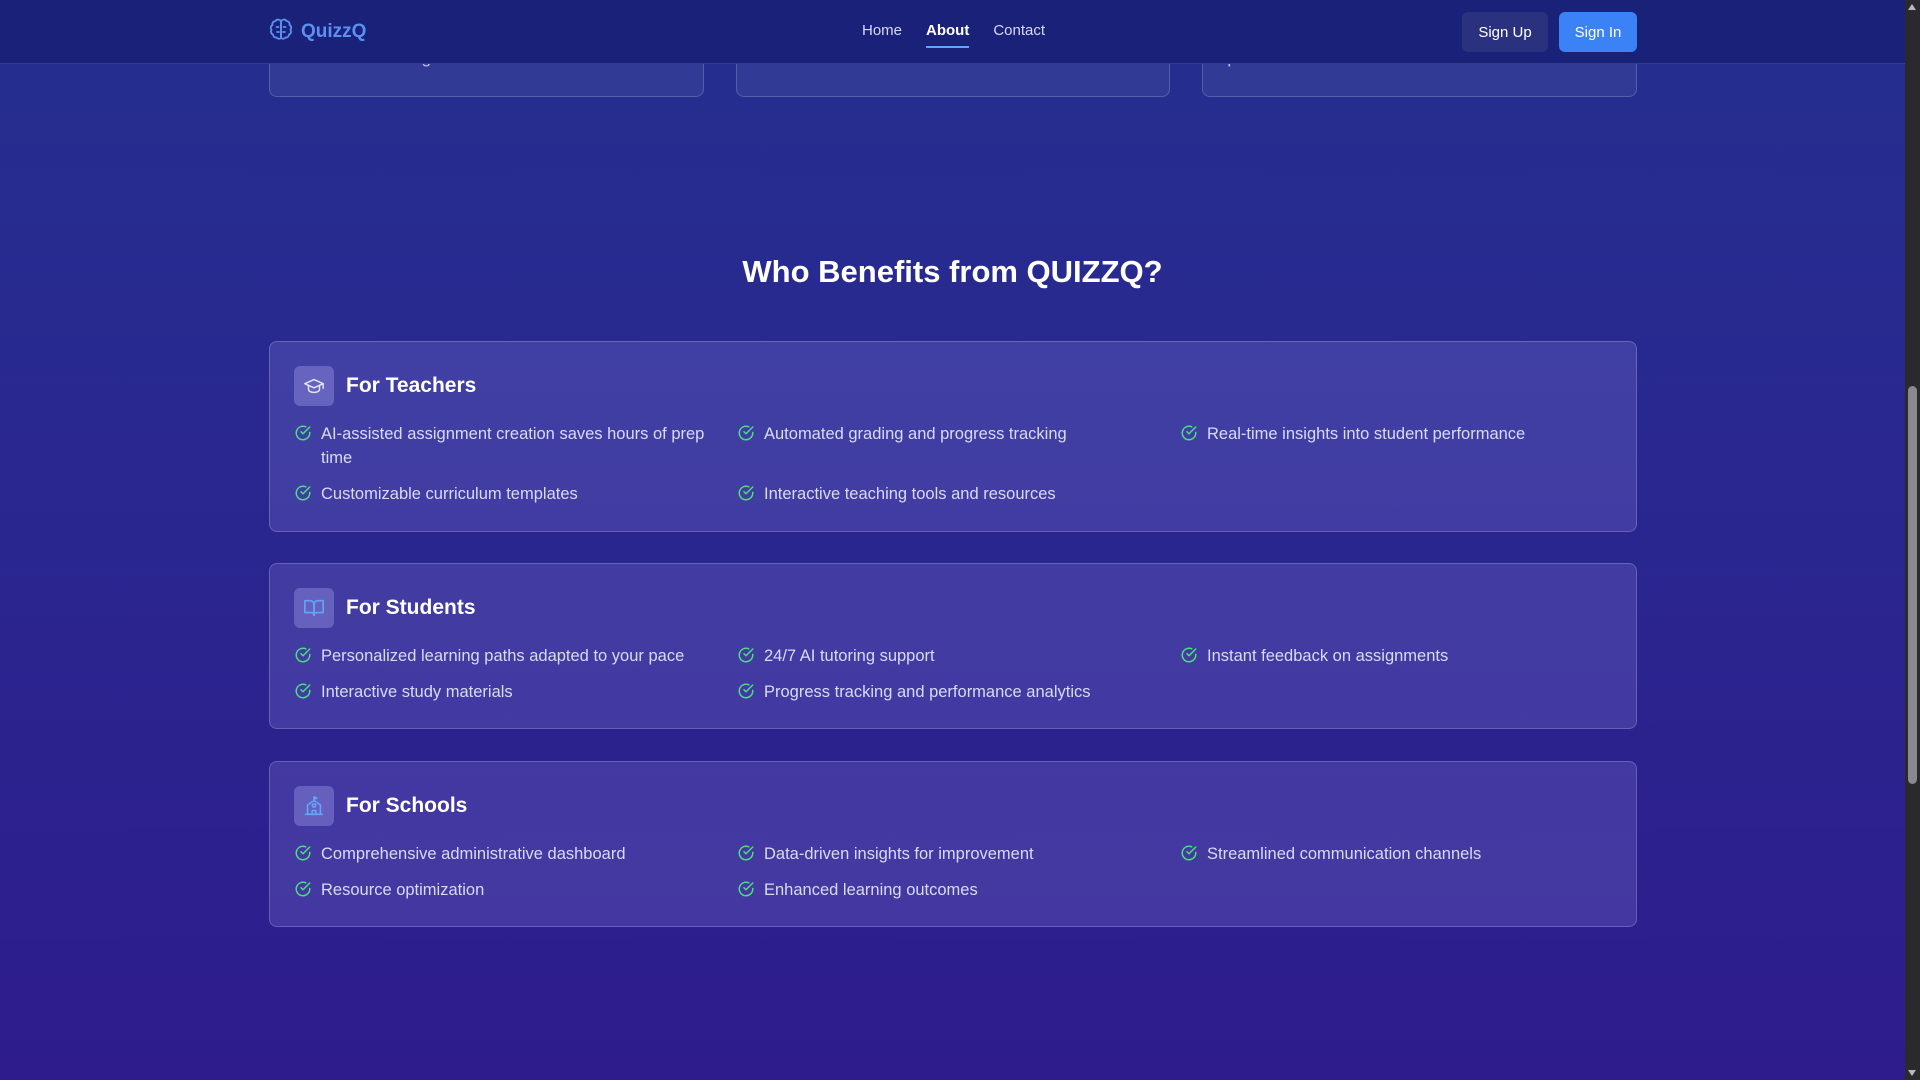 This screenshot has width=1920, height=1080. I want to click on list-item: Data-driven insights for improvement, so click(958, 854).